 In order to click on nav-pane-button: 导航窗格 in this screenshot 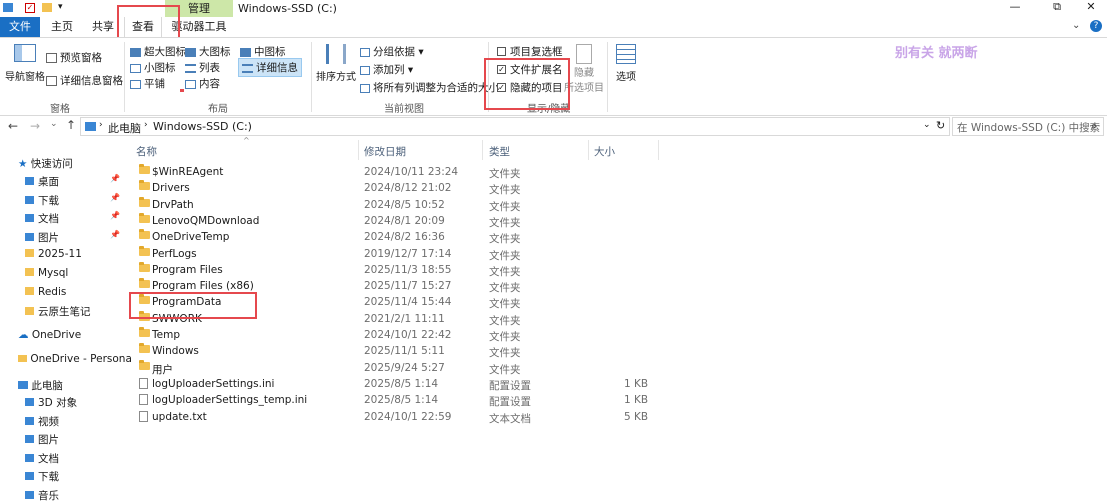, I will do `click(25, 63)`.